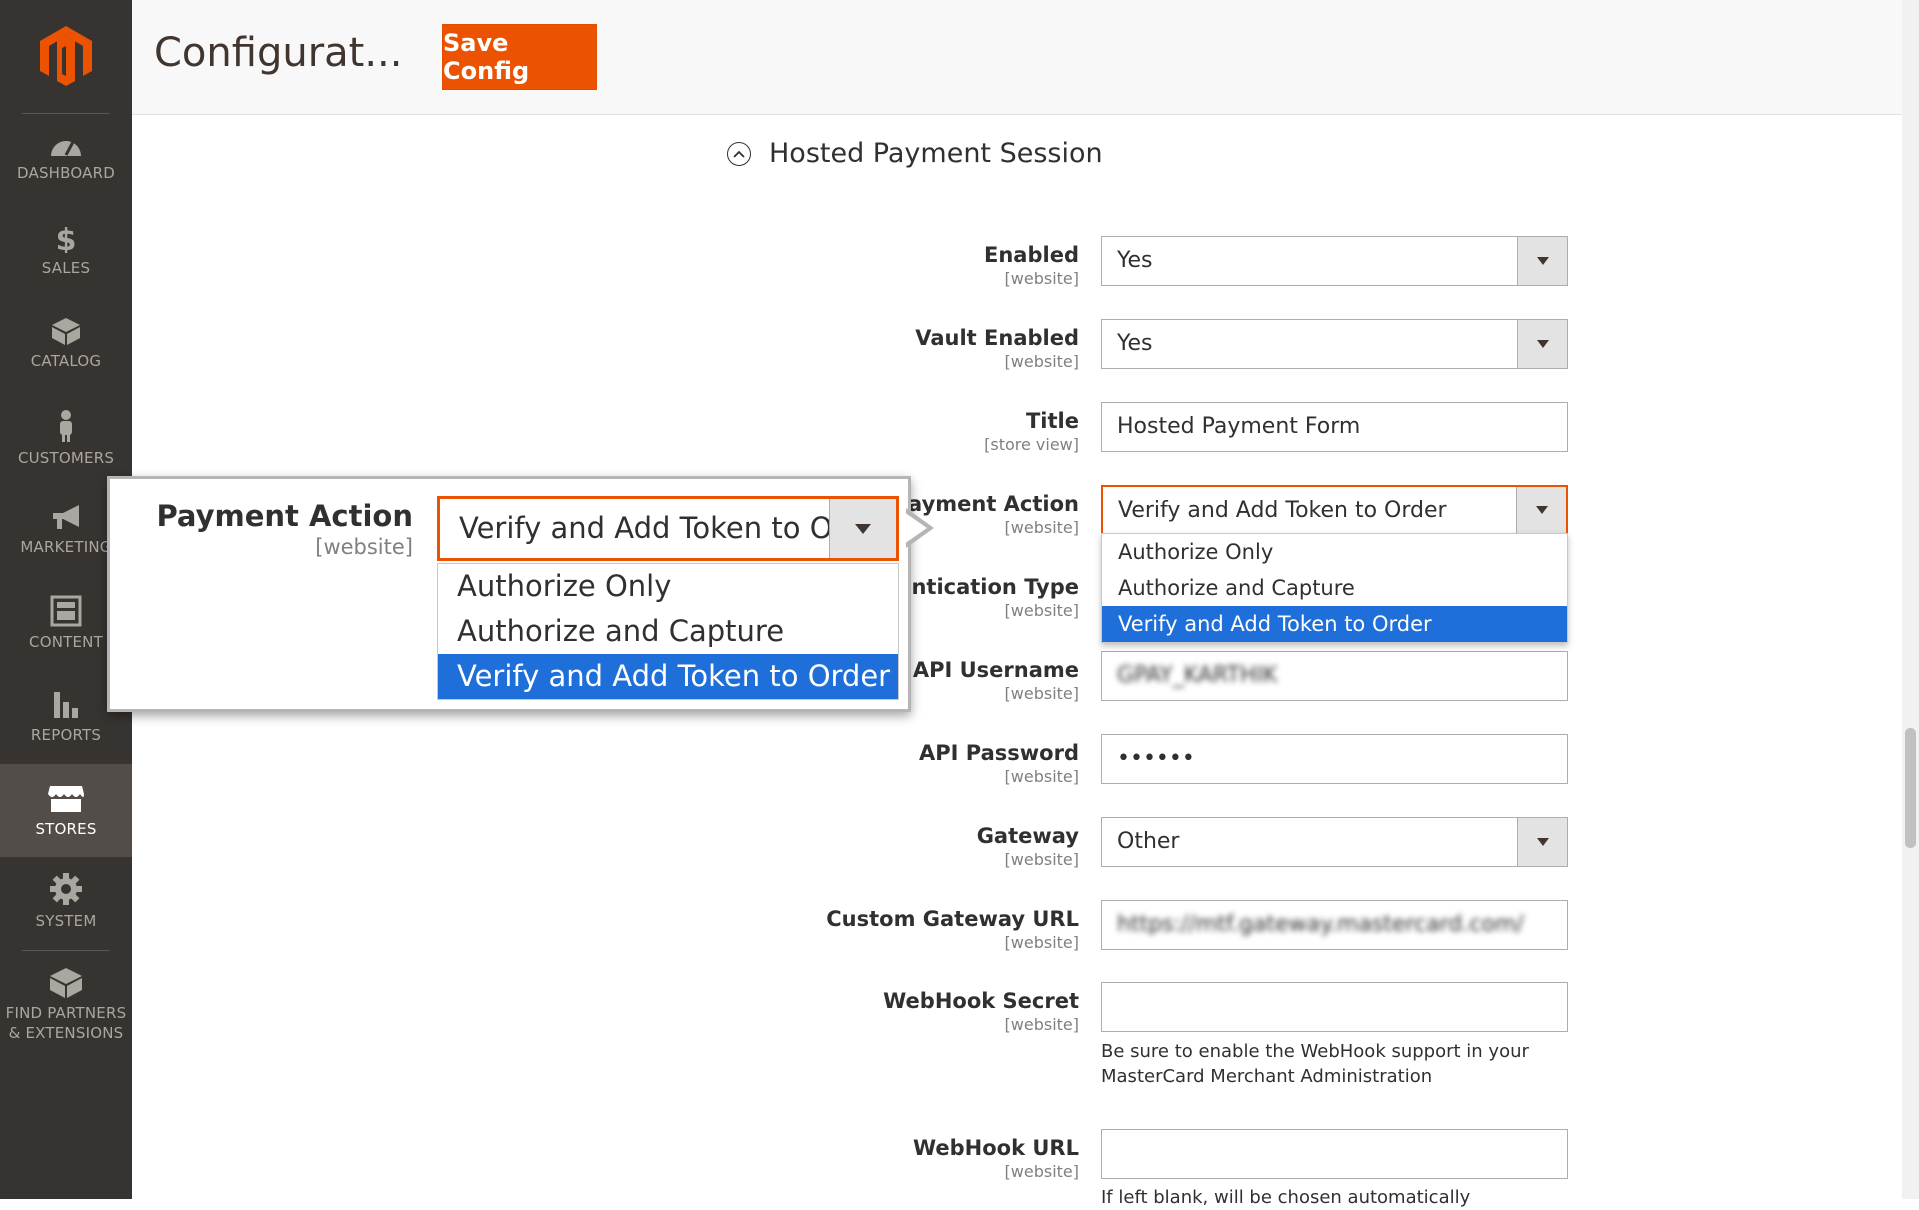 This screenshot has height=1210, width=1919. Describe the element at coordinates (519, 57) in the screenshot. I see `save-config-button: Save Config` at that location.